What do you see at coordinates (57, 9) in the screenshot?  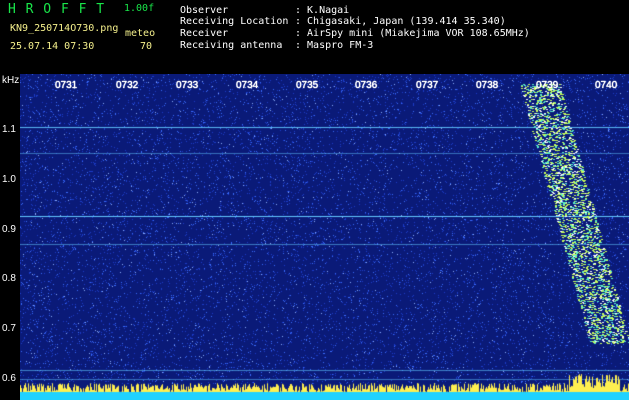 I see `app-title: H R O F F T` at bounding box center [57, 9].